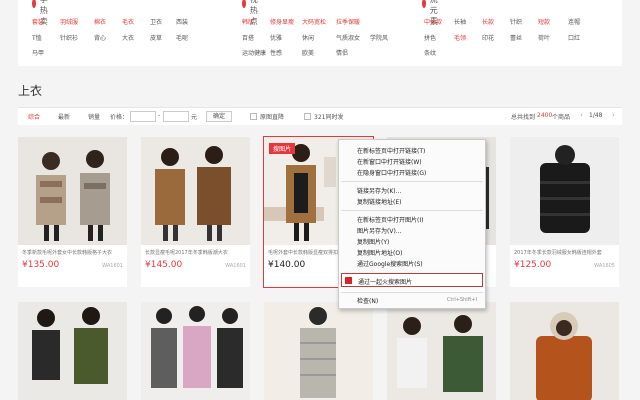 Image resolution: width=640 pixels, height=400 pixels. What do you see at coordinates (195, 252) in the screenshot?
I see `product-name: 长款显瘦毛呢2017年冬季韩版潮大衣` at bounding box center [195, 252].